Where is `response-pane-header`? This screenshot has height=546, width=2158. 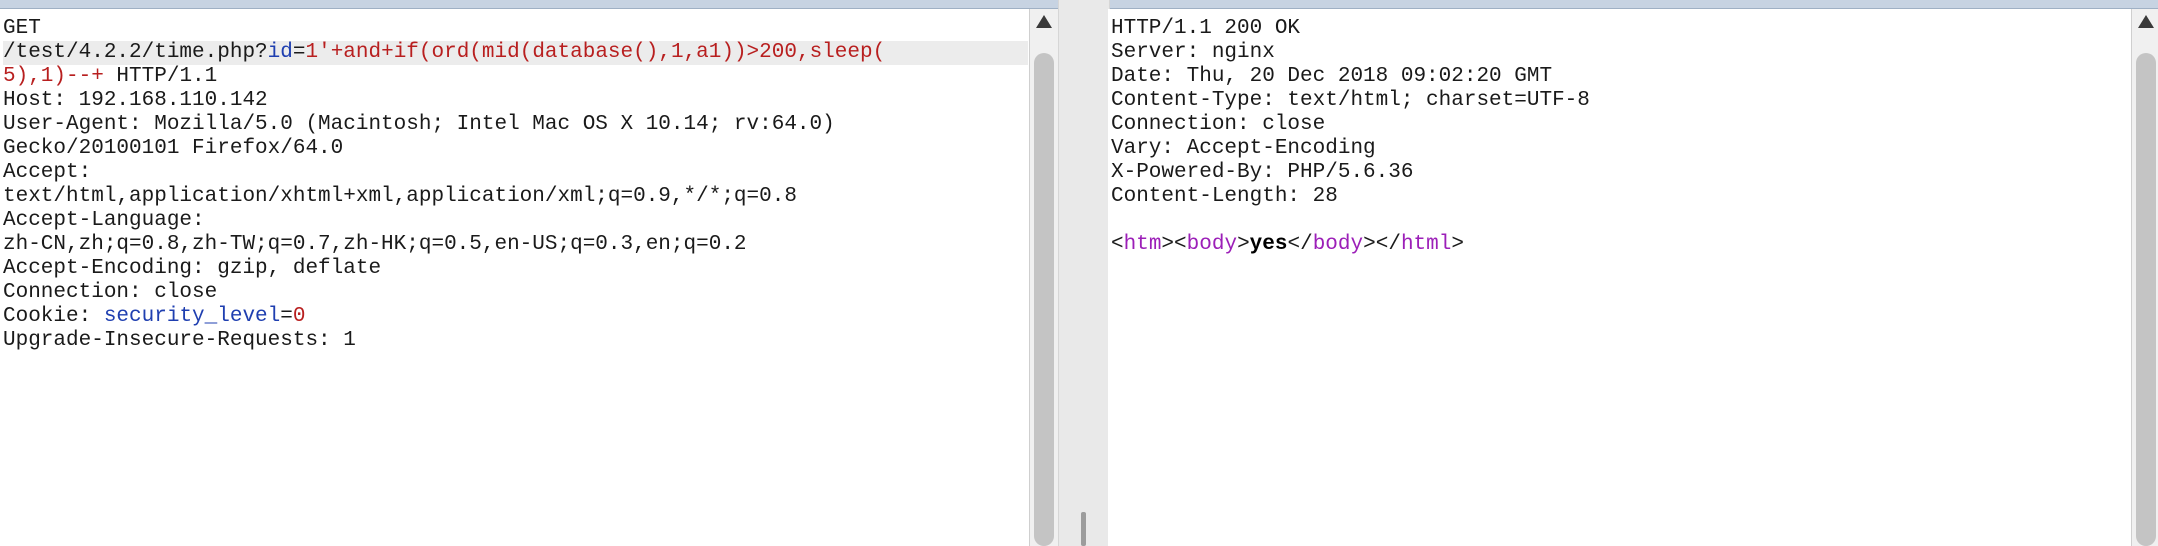 response-pane-header is located at coordinates (1633, 4).